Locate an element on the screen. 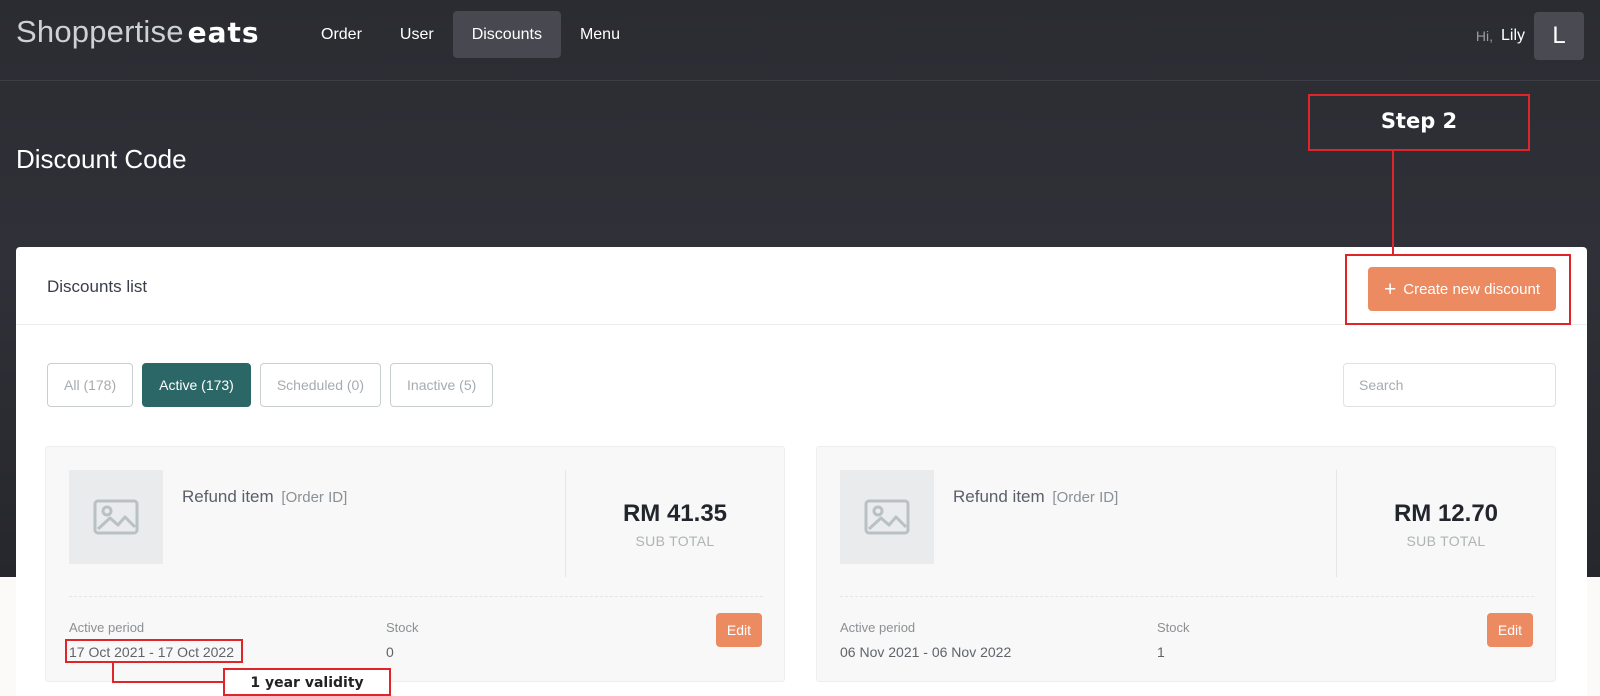  avatar: L is located at coordinates (1559, 36).